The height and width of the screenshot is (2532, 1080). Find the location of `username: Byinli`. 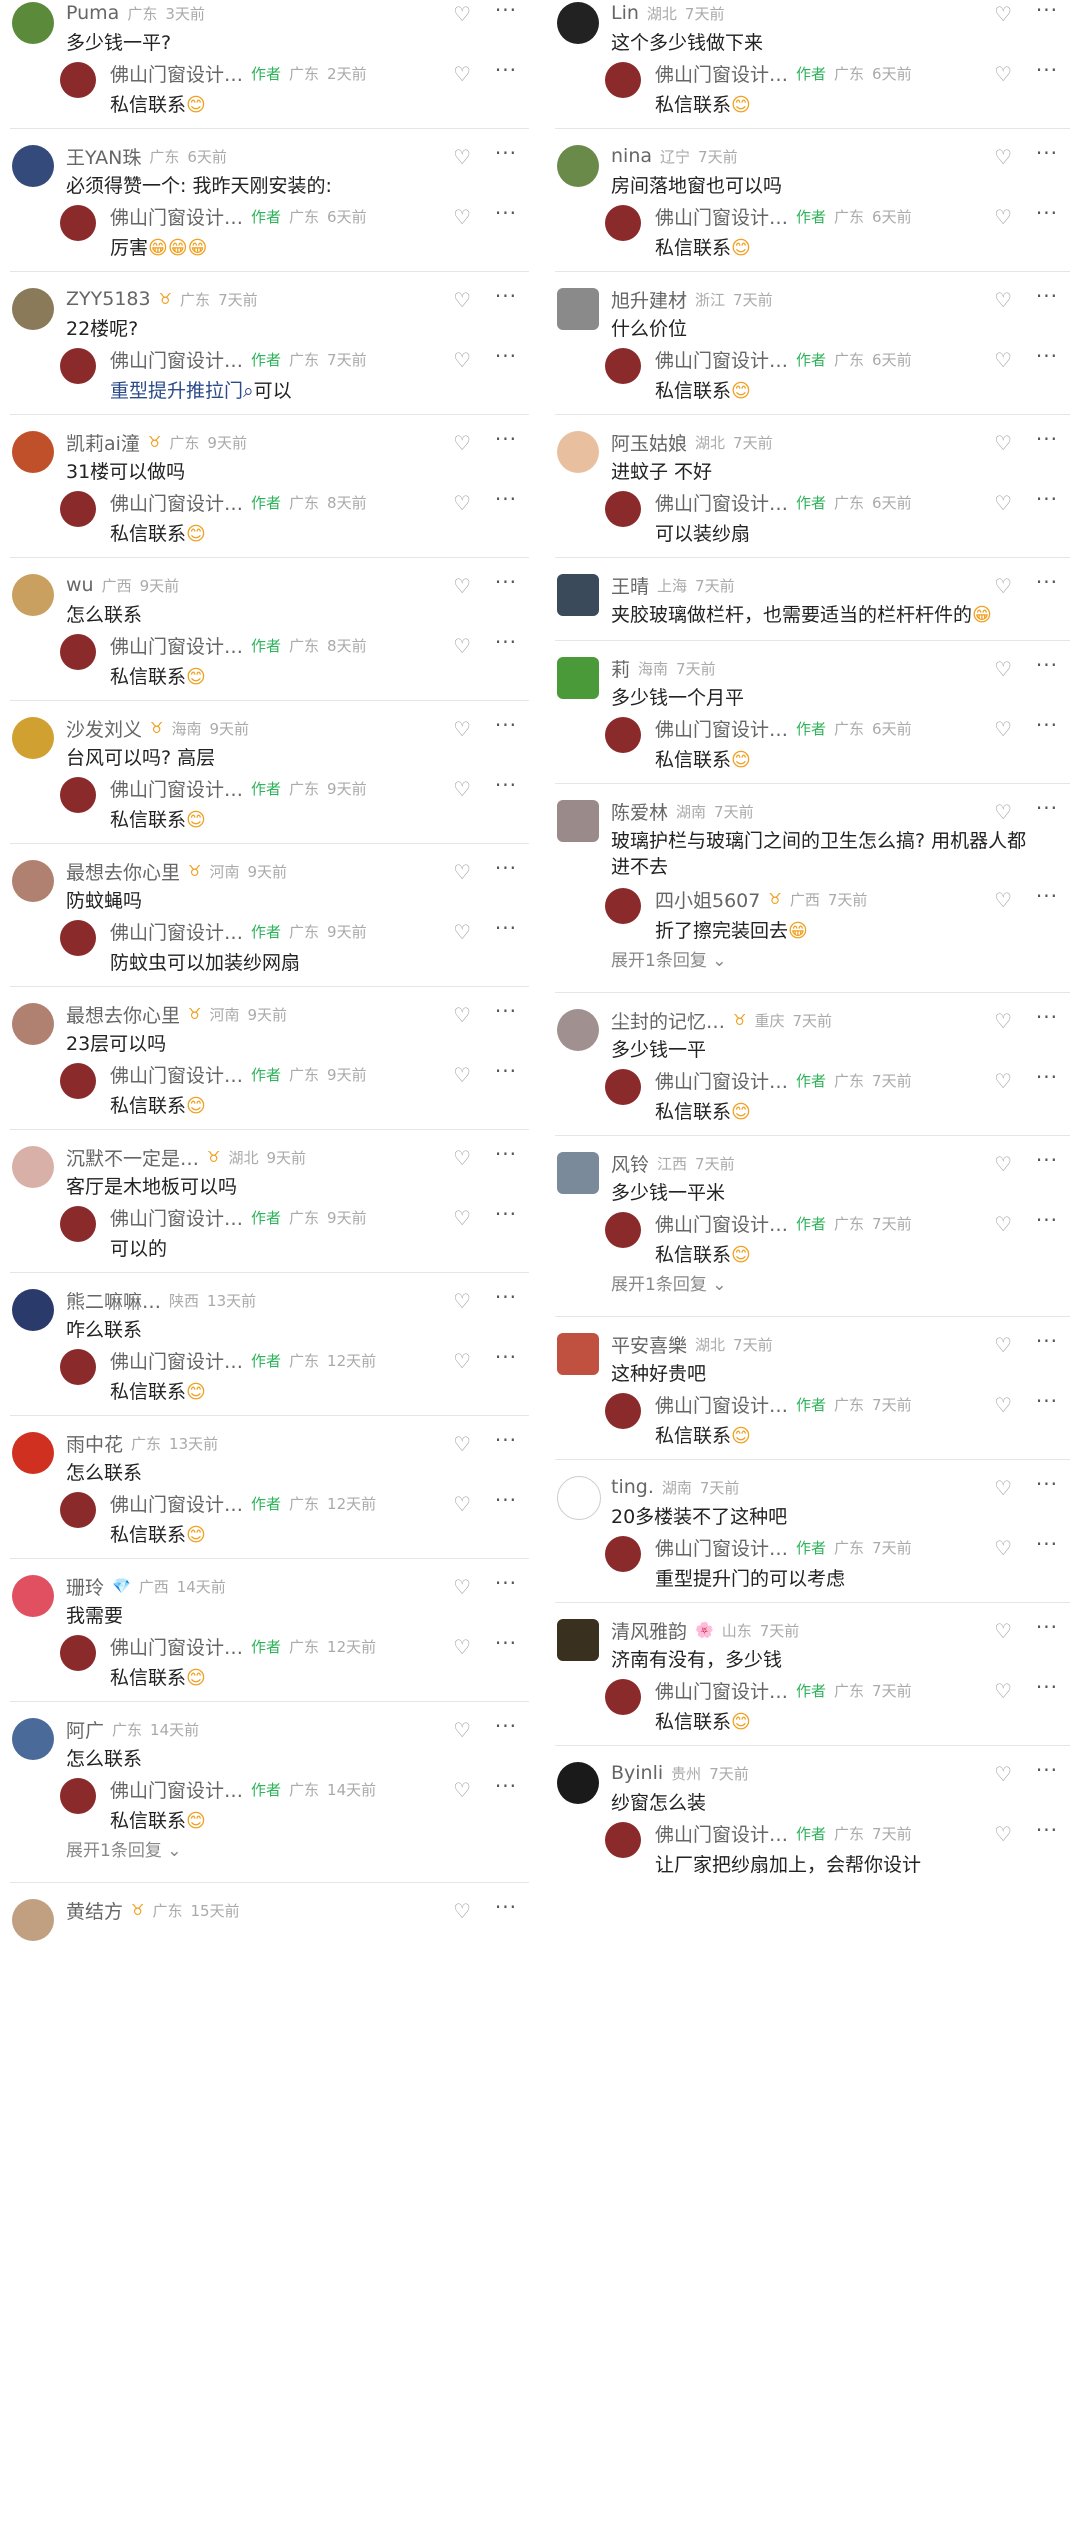

username: Byinli is located at coordinates (637, 1773).